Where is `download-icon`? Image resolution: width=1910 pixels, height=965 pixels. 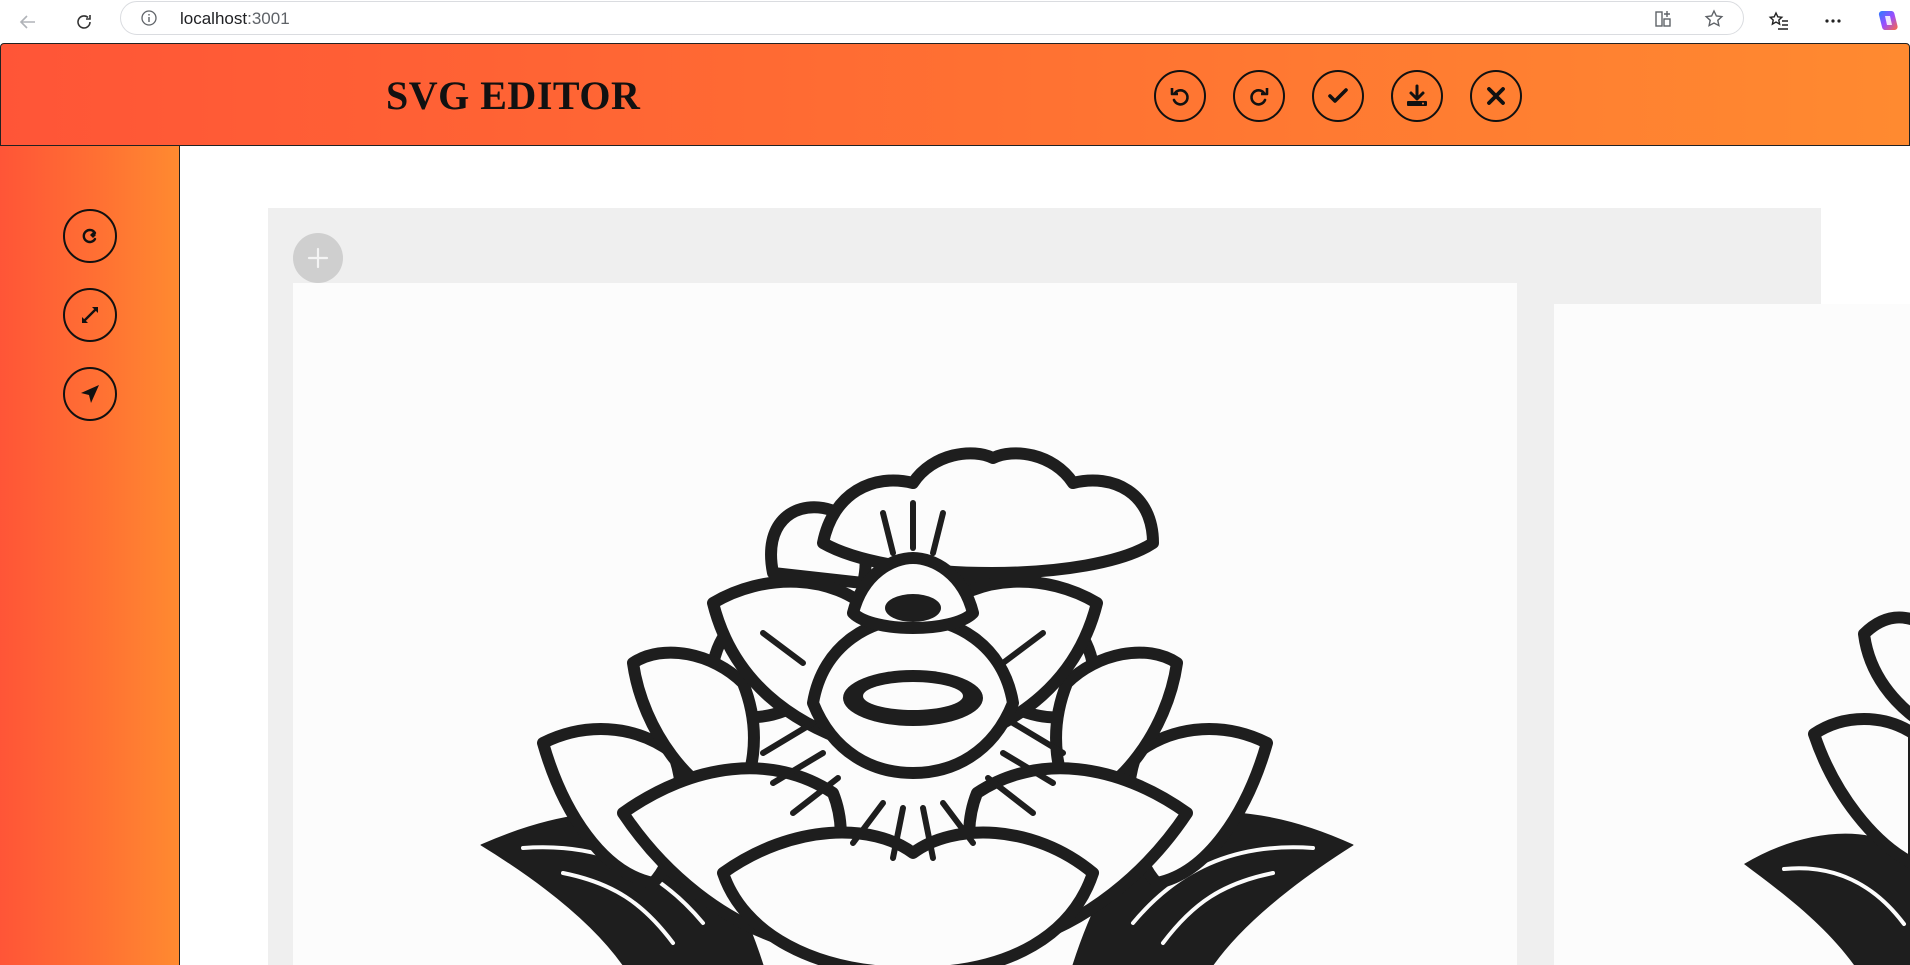
download-icon is located at coordinates (1417, 95).